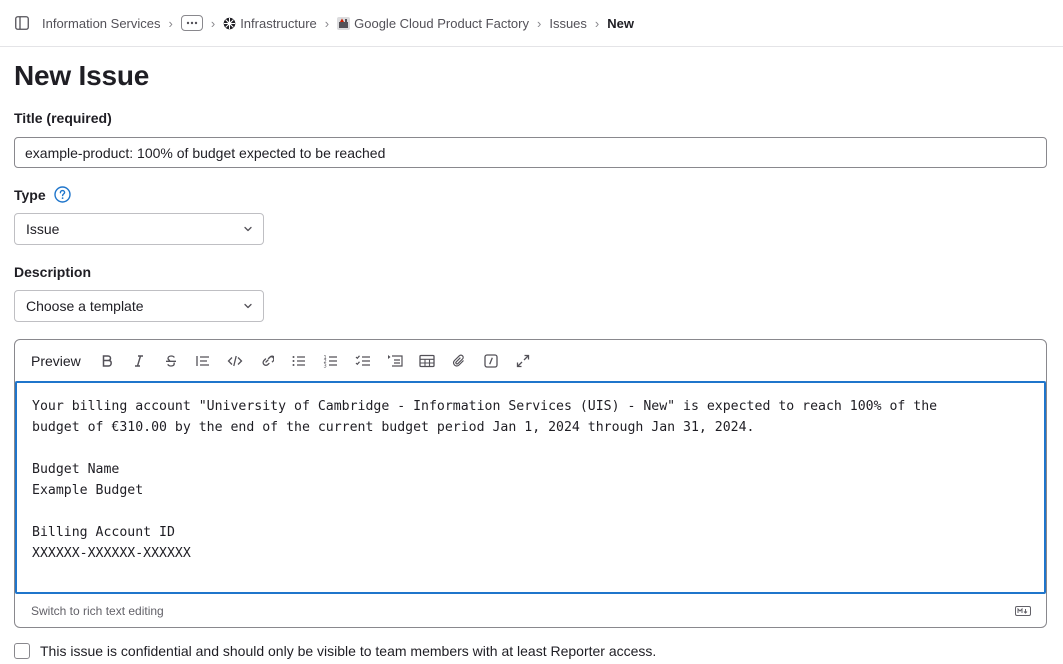 The image size is (1063, 664). Describe the element at coordinates (101, 23) in the screenshot. I see `breadcrumb-information-services: Information Services` at that location.